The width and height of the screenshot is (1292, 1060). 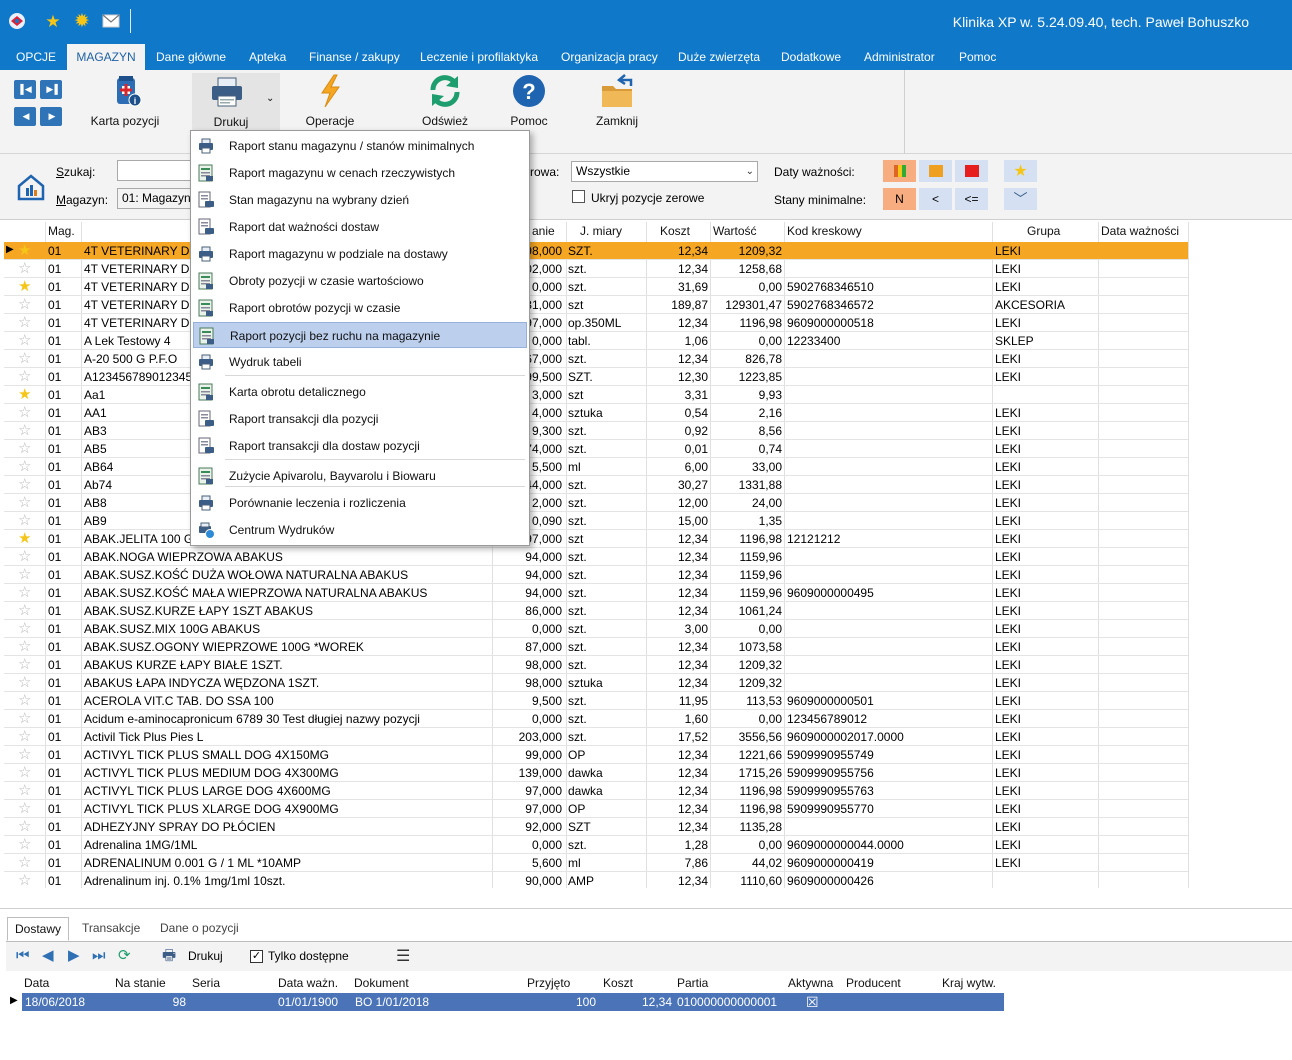 I want to click on traffic-light-icon, so click(x=899, y=171).